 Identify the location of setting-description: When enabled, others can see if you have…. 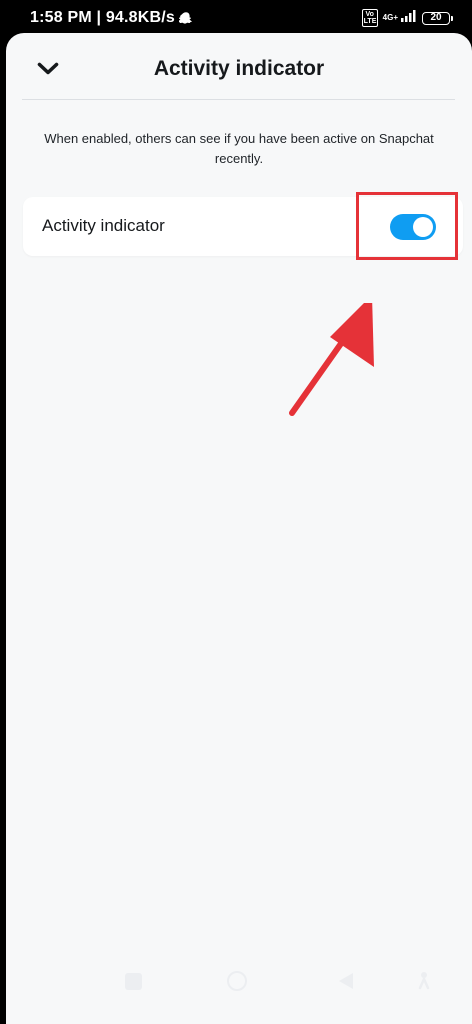
(239, 148).